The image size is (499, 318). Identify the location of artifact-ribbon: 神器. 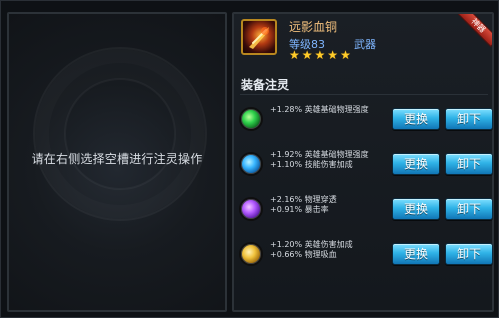
(475, 31).